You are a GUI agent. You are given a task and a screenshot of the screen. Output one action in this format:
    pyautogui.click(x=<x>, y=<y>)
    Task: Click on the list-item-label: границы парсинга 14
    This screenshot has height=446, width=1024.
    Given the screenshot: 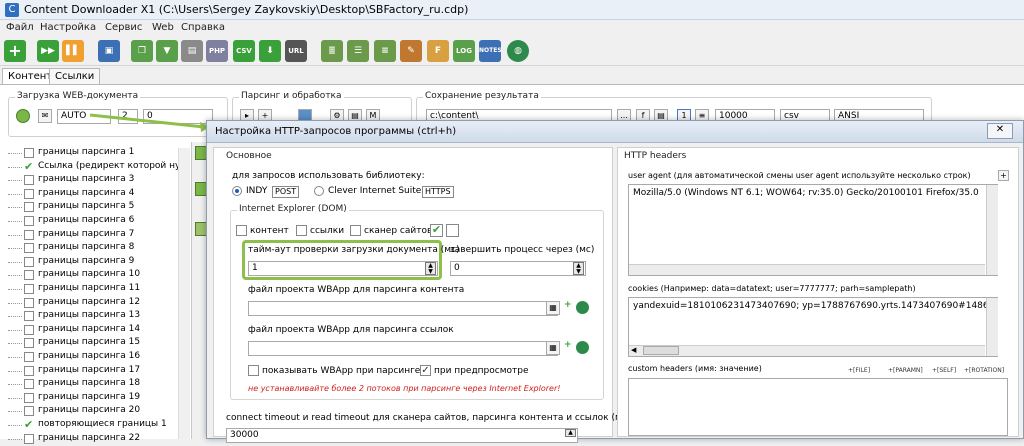 What is the action you would take?
    pyautogui.click(x=89, y=330)
    